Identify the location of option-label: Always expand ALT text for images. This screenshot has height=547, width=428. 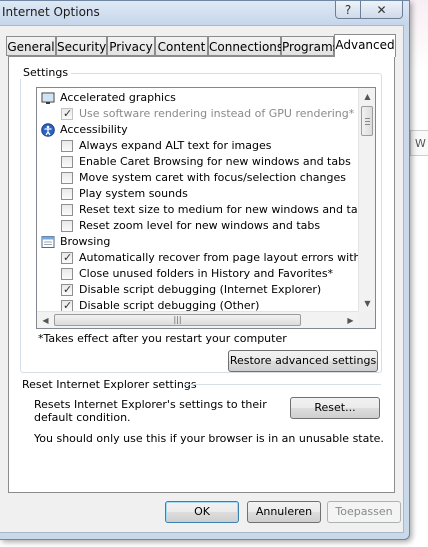
(175, 145).